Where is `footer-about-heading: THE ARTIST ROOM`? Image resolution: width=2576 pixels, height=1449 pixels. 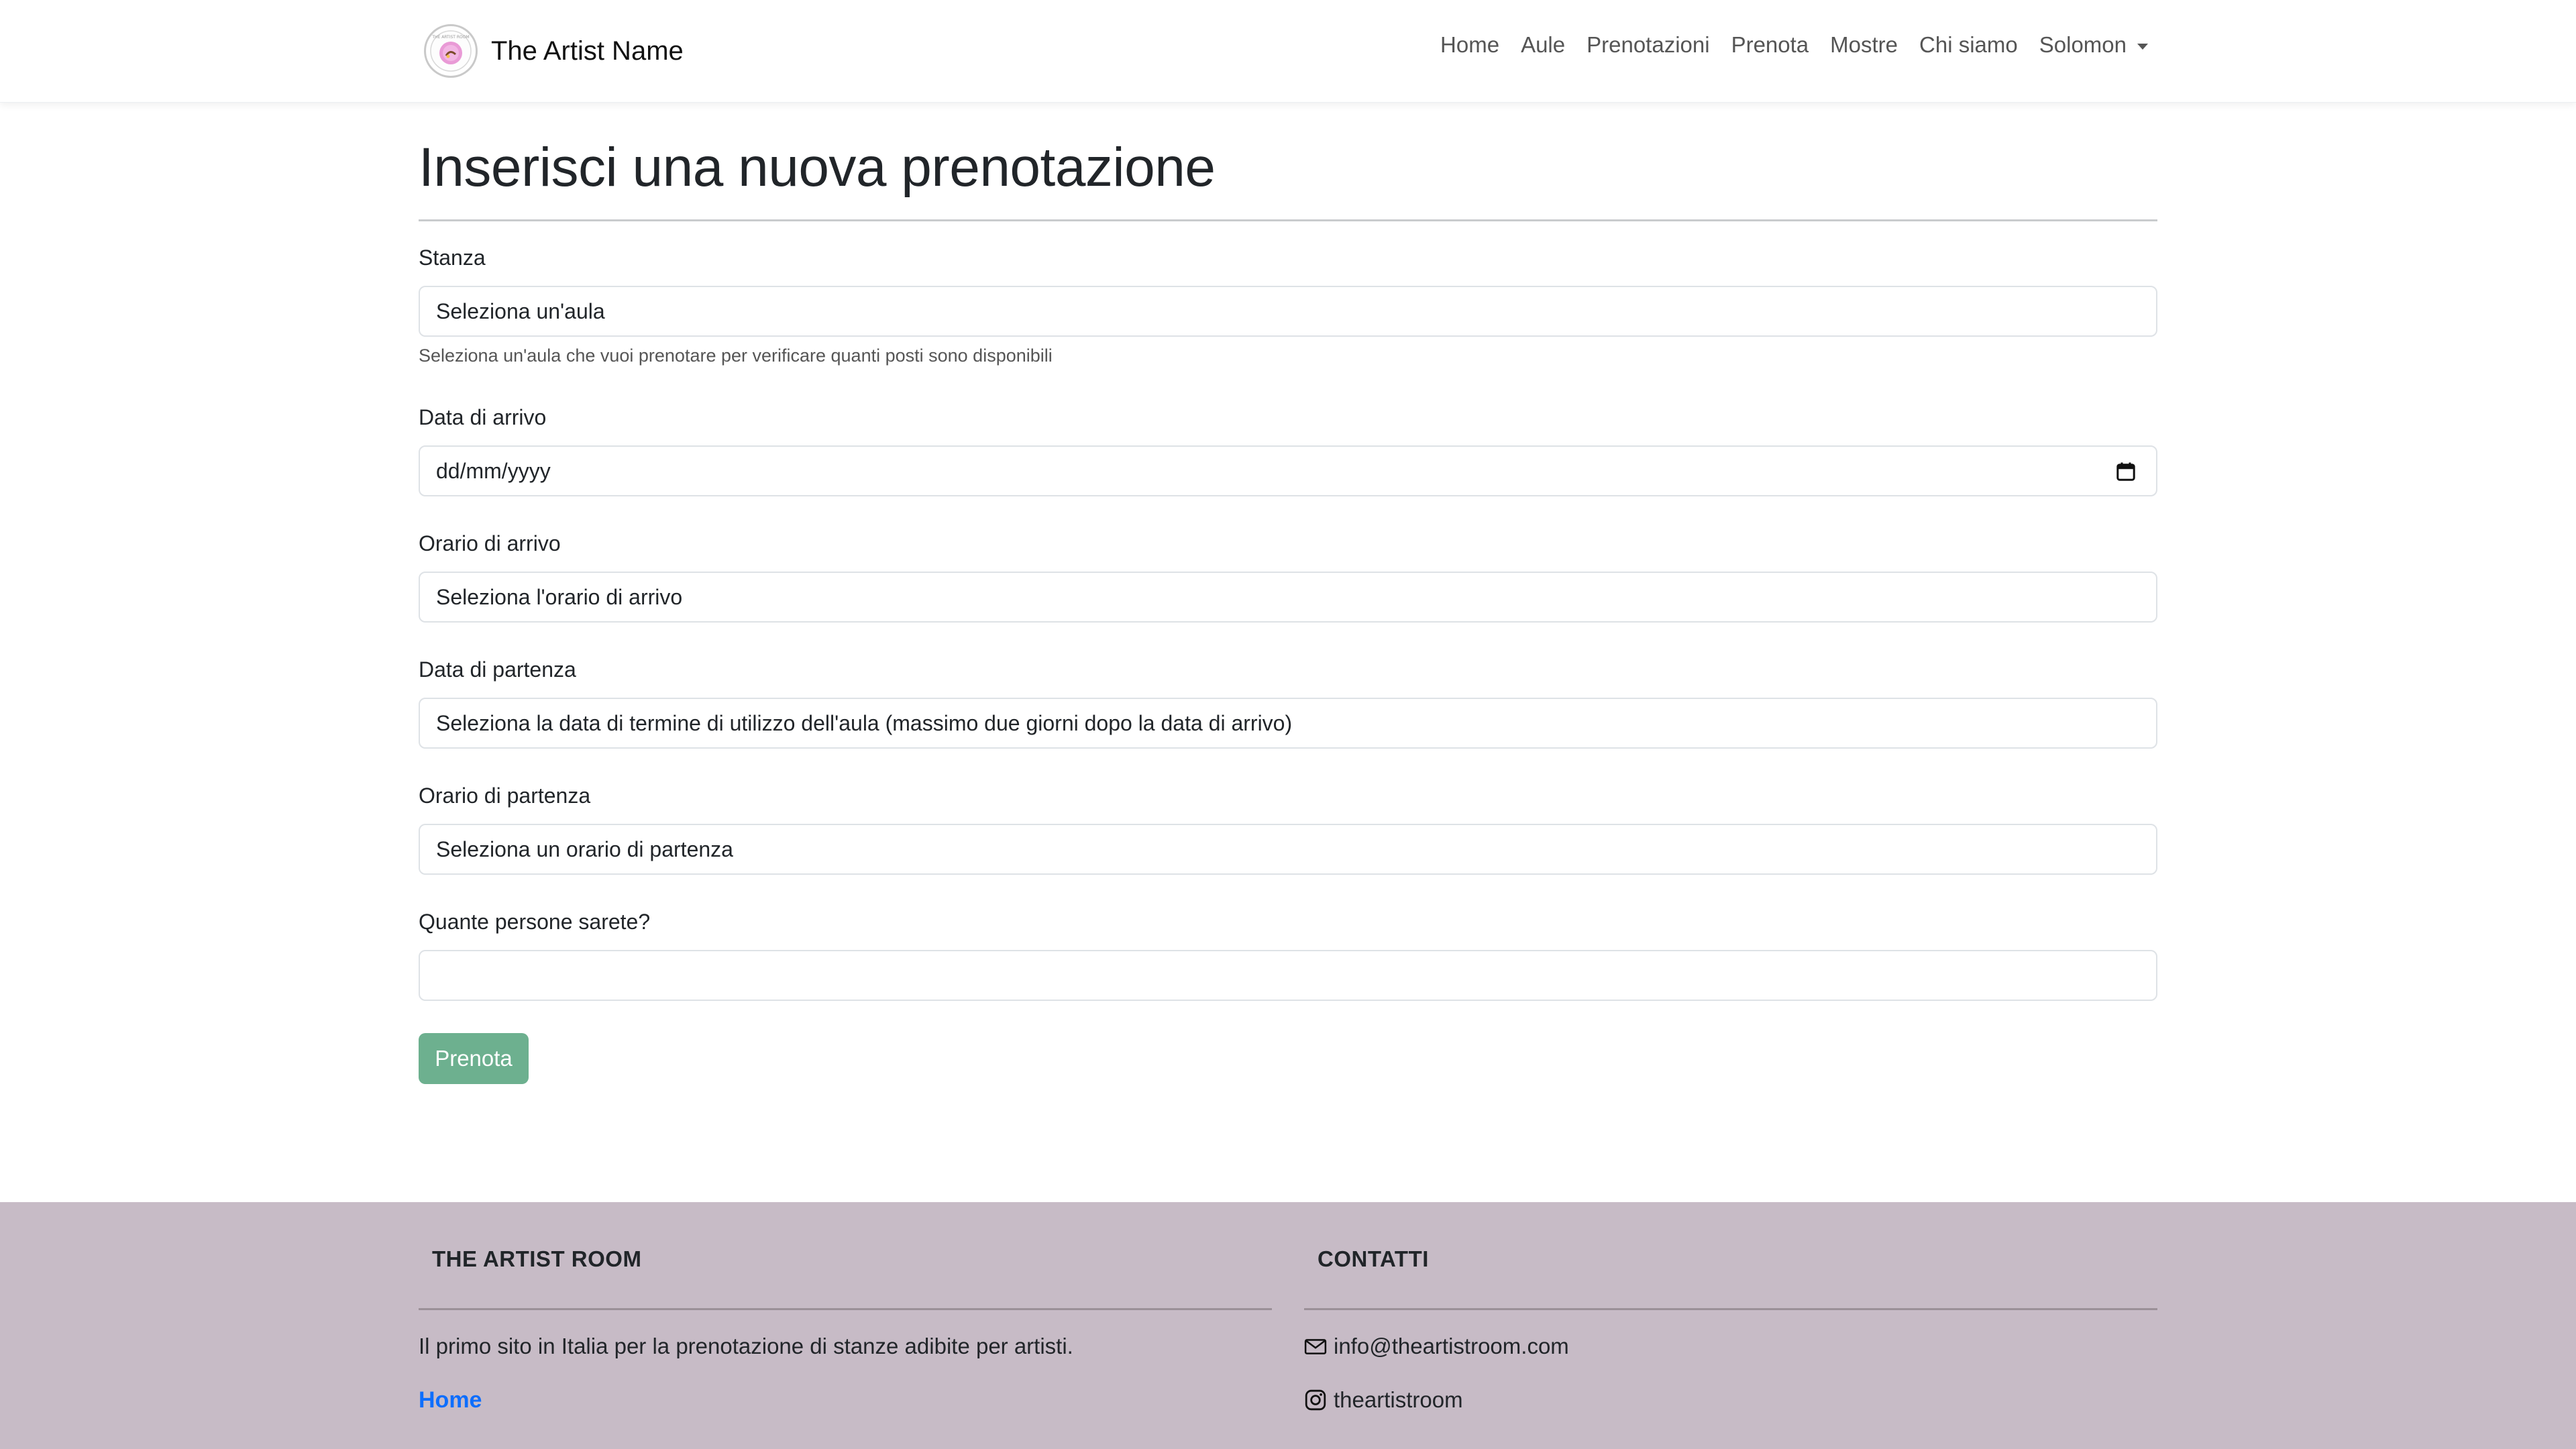
footer-about-heading: THE ARTIST ROOM is located at coordinates (537, 1258).